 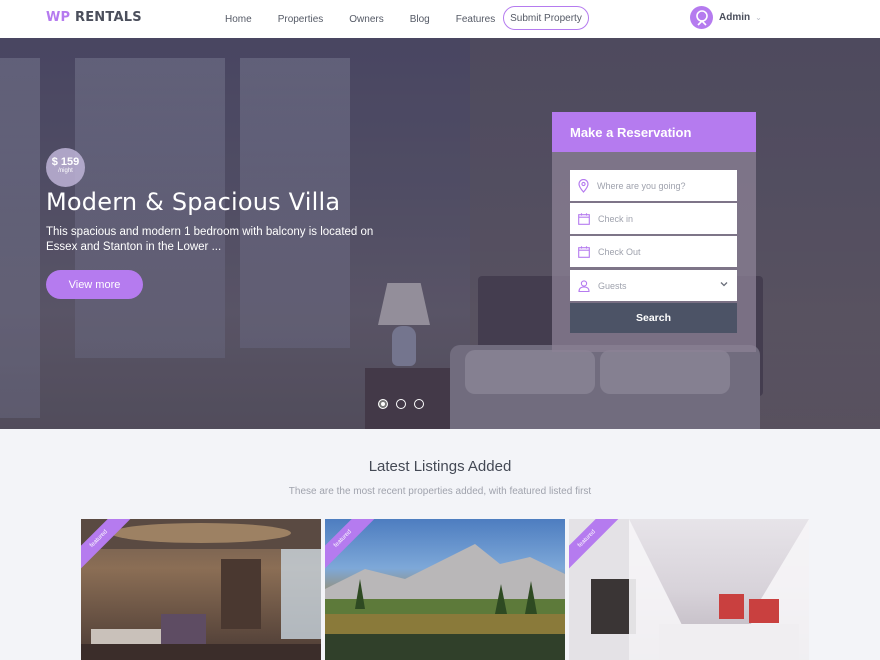 I want to click on destination-input: Where are you going?, so click(x=653, y=185).